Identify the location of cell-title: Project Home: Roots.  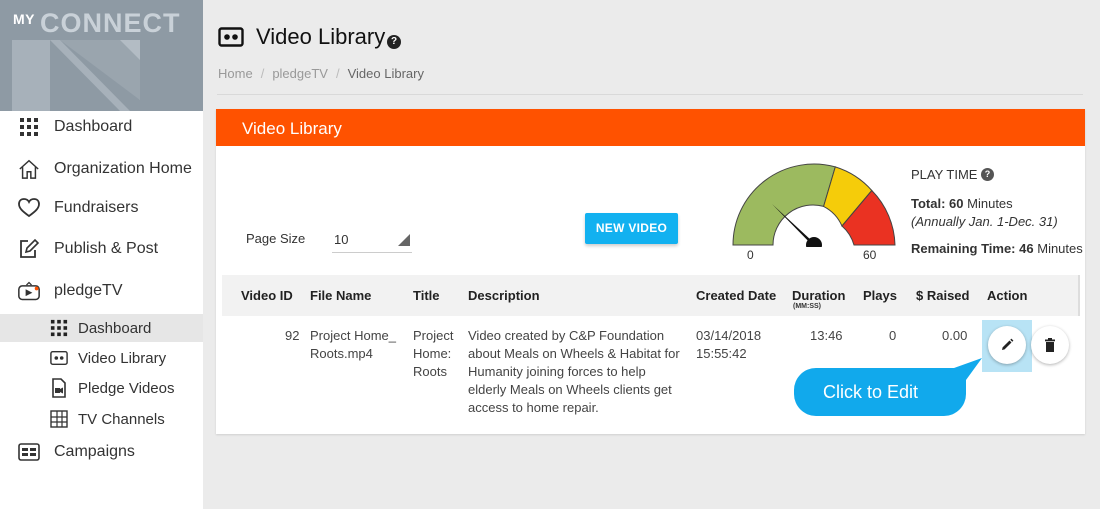
(433, 354).